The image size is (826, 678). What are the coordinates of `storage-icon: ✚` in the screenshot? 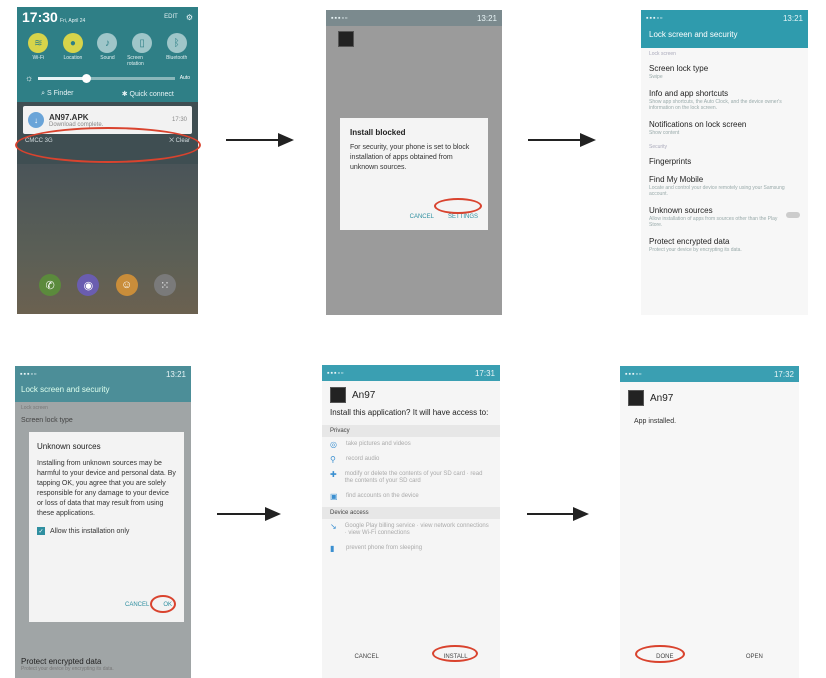 It's located at (333, 474).